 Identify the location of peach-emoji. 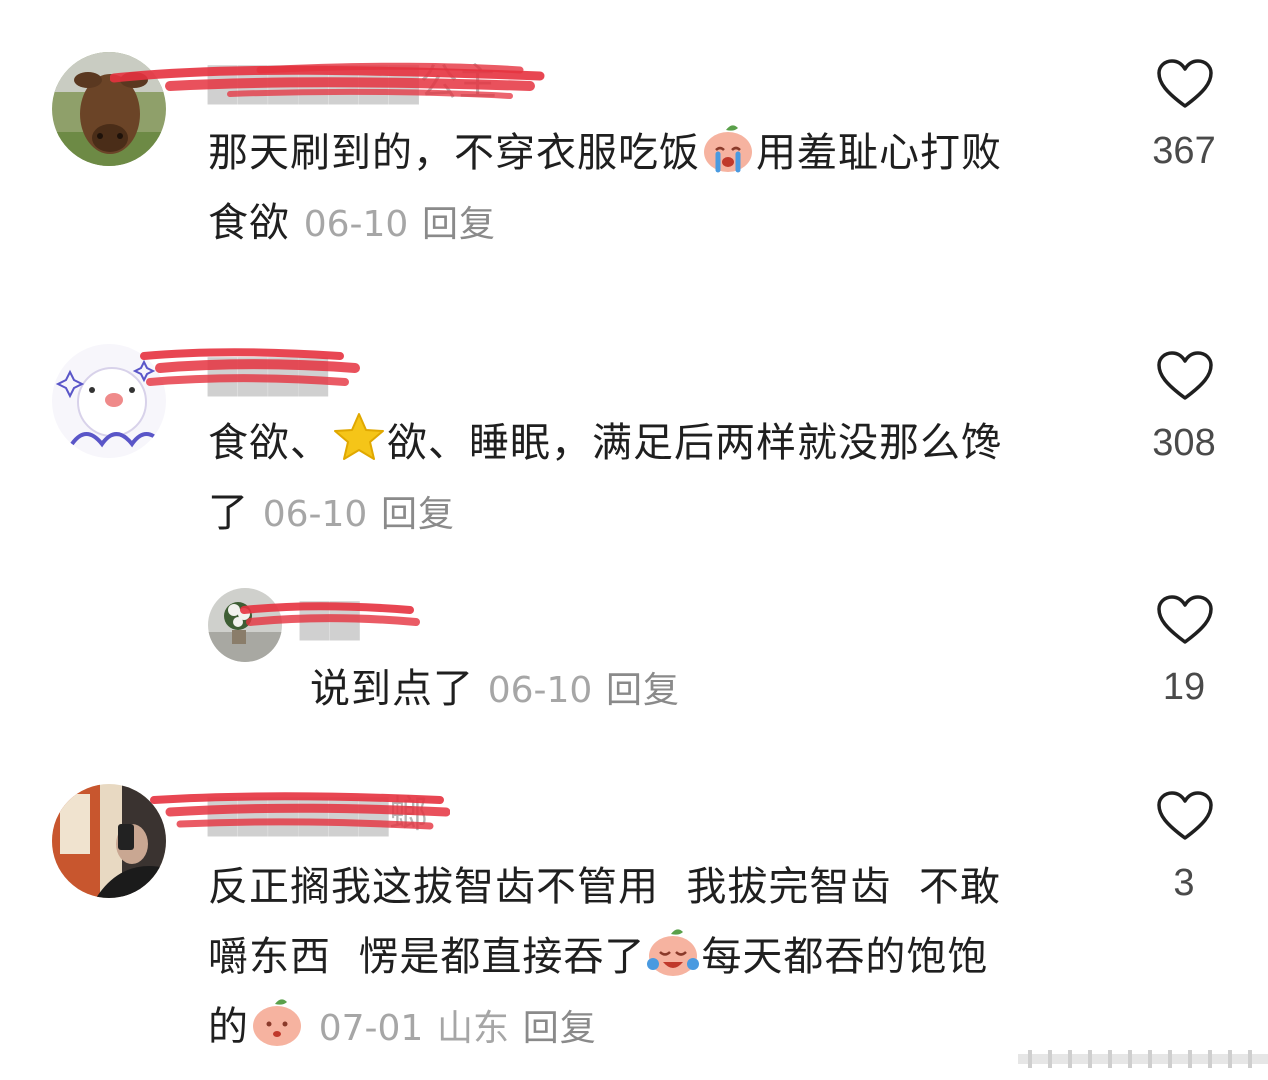
(277, 1022).